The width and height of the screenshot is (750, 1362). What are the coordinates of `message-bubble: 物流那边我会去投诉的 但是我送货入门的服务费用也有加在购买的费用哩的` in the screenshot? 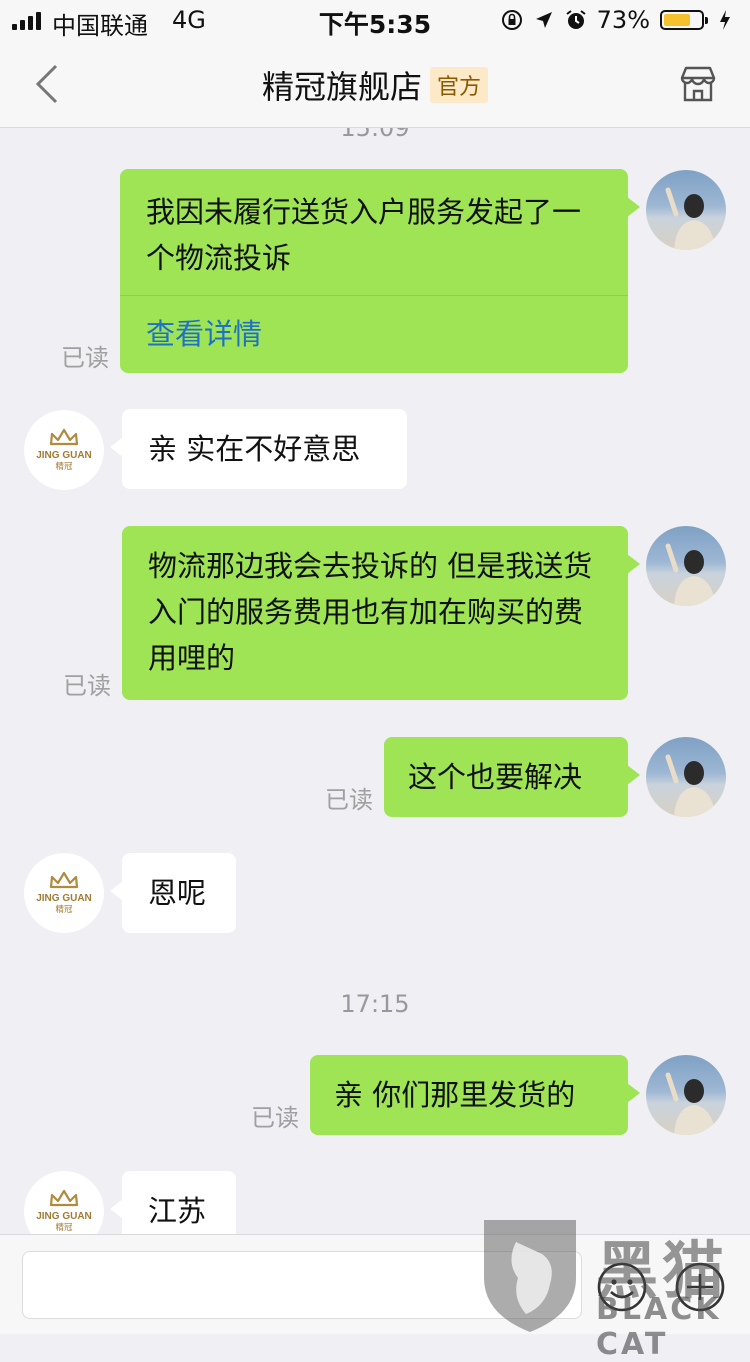 It's located at (381, 613).